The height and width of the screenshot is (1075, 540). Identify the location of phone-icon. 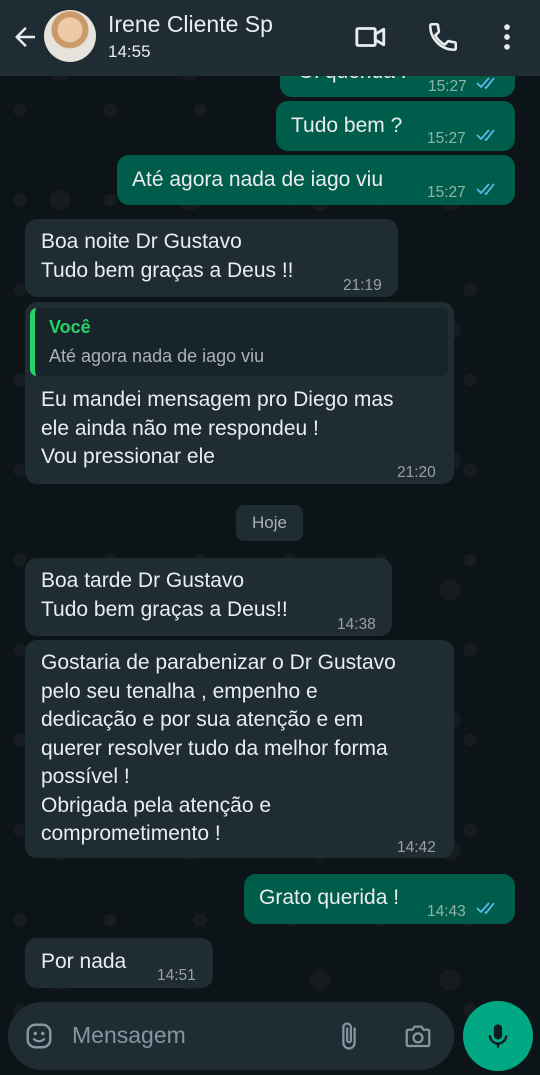
(443, 37).